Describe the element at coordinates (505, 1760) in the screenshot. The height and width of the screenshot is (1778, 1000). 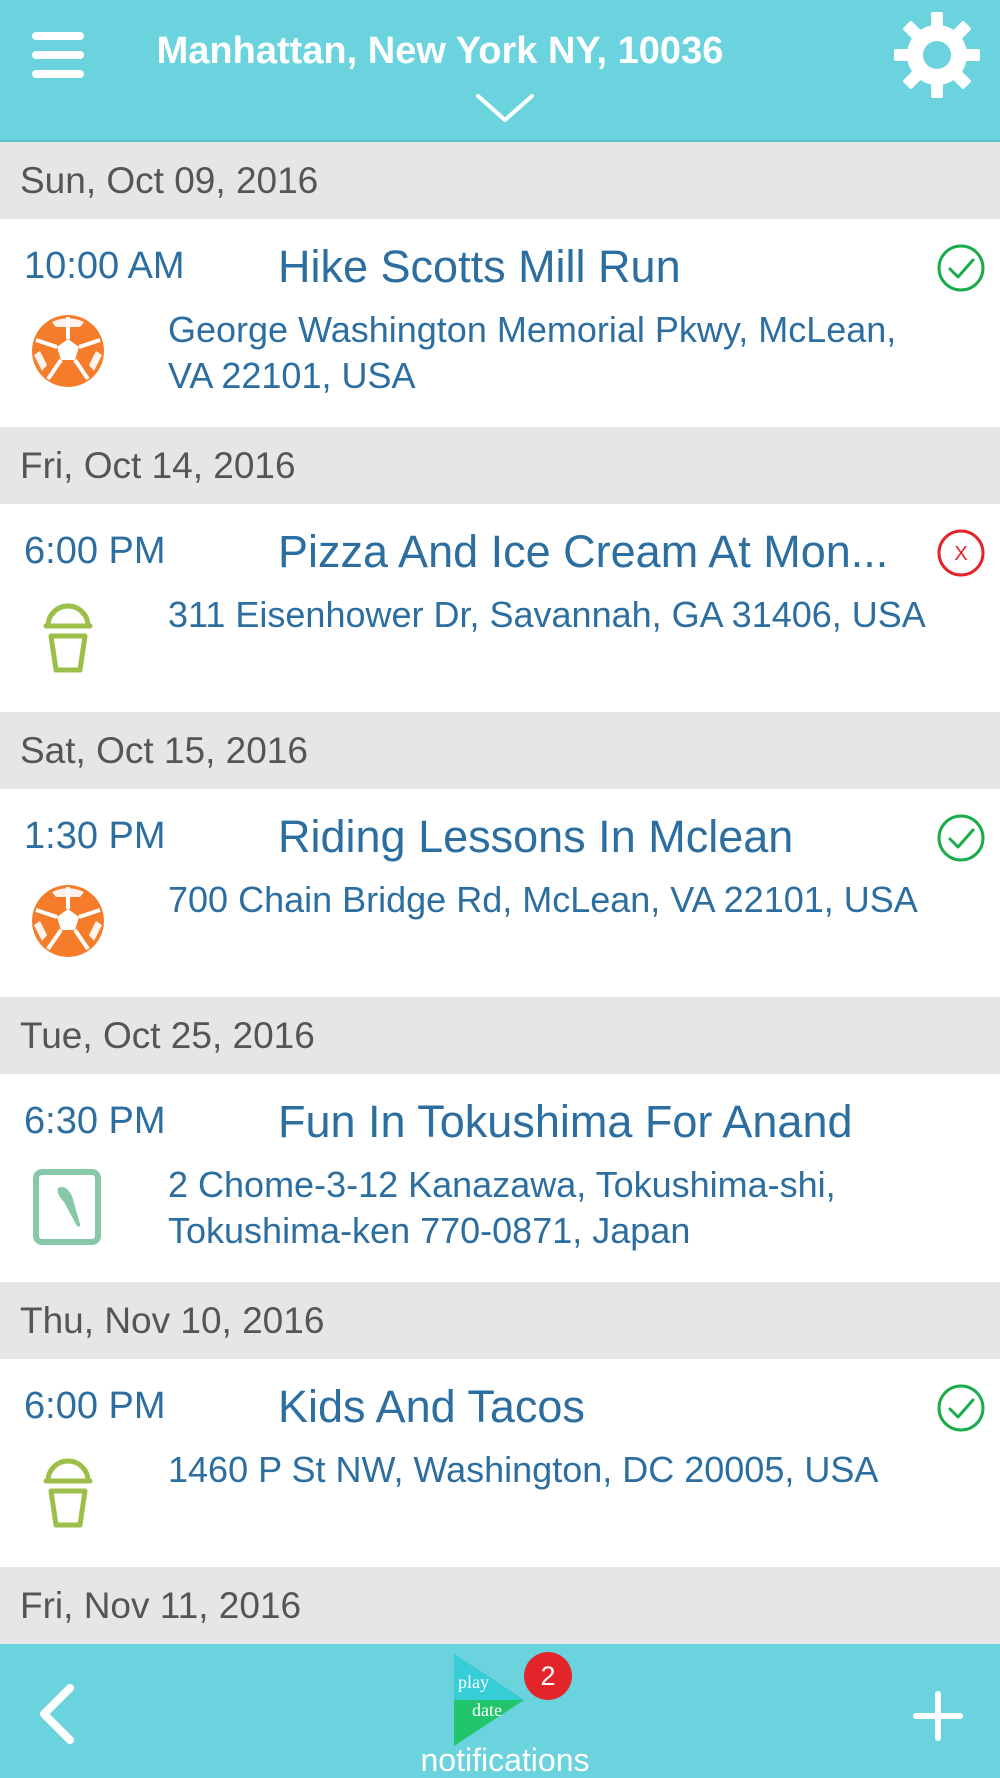
I see `notifications-label: notifications` at that location.